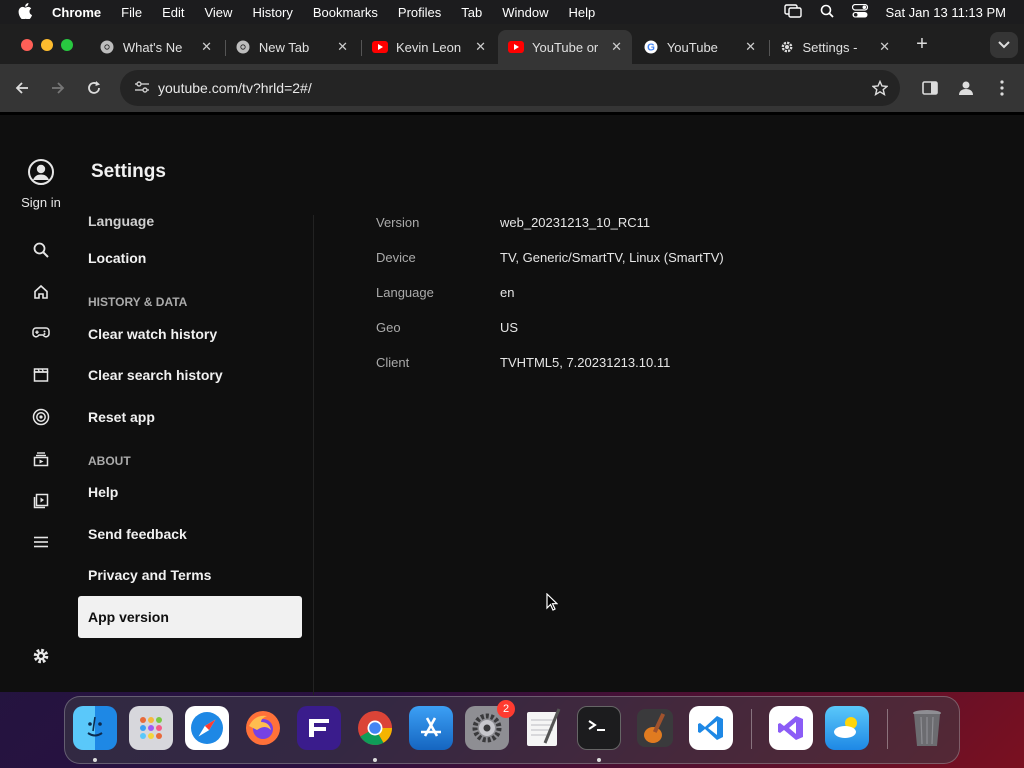  I want to click on settings-gear-icon, so click(41, 656).